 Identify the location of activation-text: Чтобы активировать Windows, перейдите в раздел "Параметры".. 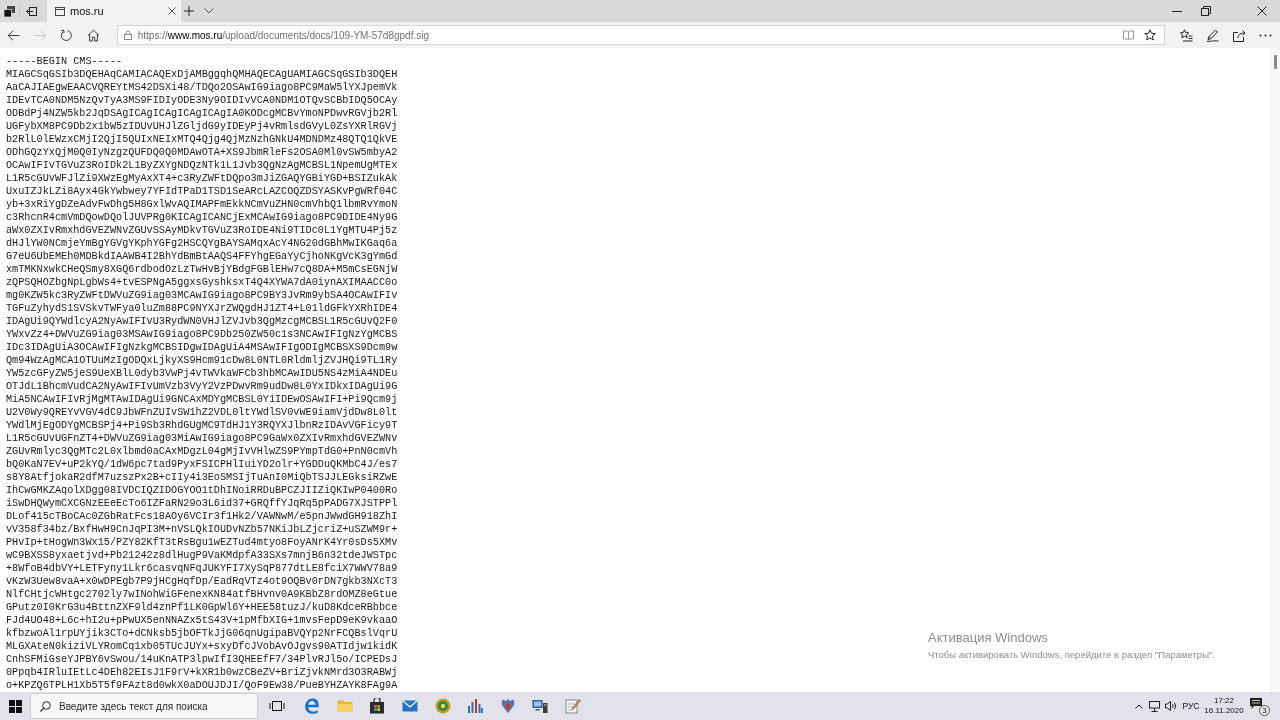
(1071, 654).